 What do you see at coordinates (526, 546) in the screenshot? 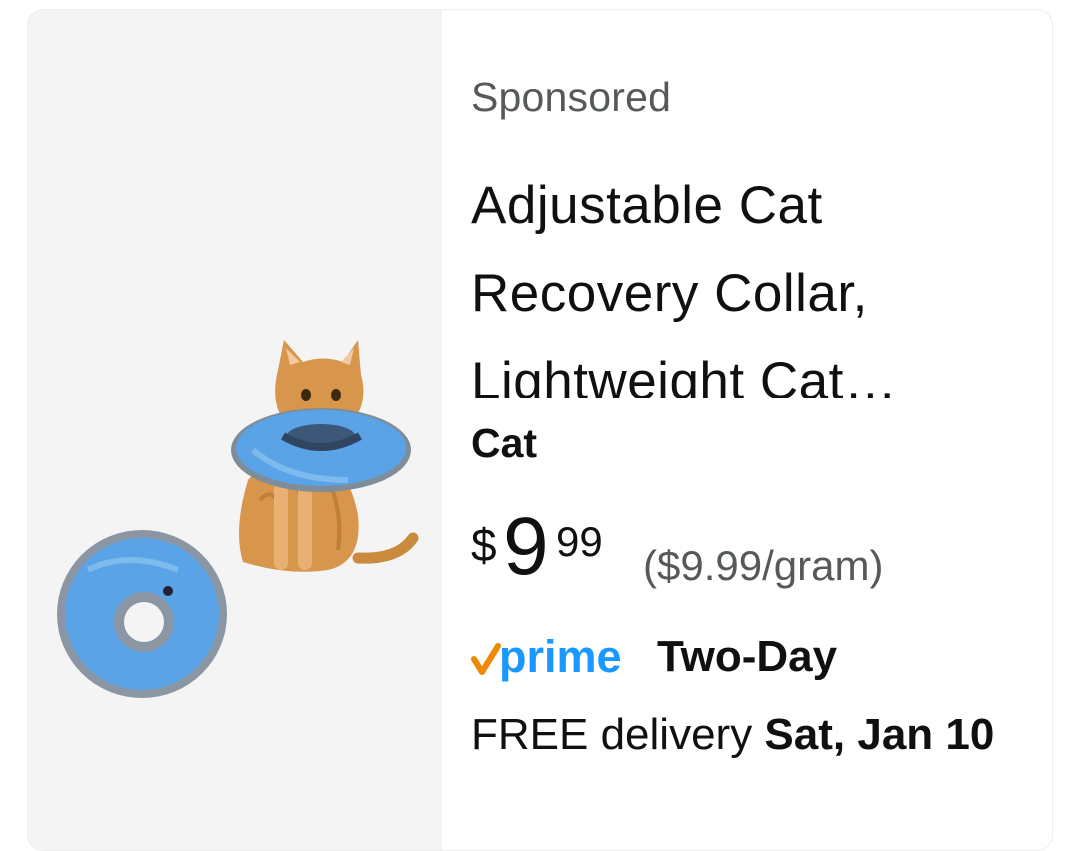
I see `price-whole: 9` at bounding box center [526, 546].